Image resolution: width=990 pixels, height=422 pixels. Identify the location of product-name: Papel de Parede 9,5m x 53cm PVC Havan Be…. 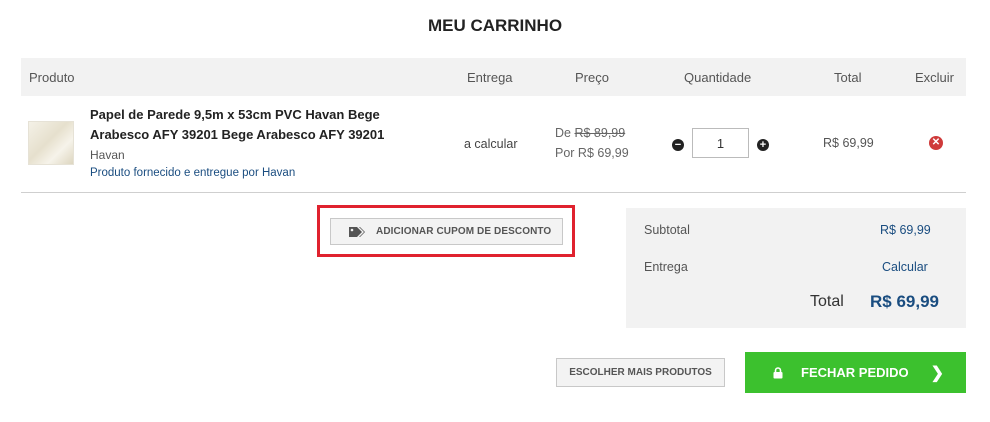
(250, 125).